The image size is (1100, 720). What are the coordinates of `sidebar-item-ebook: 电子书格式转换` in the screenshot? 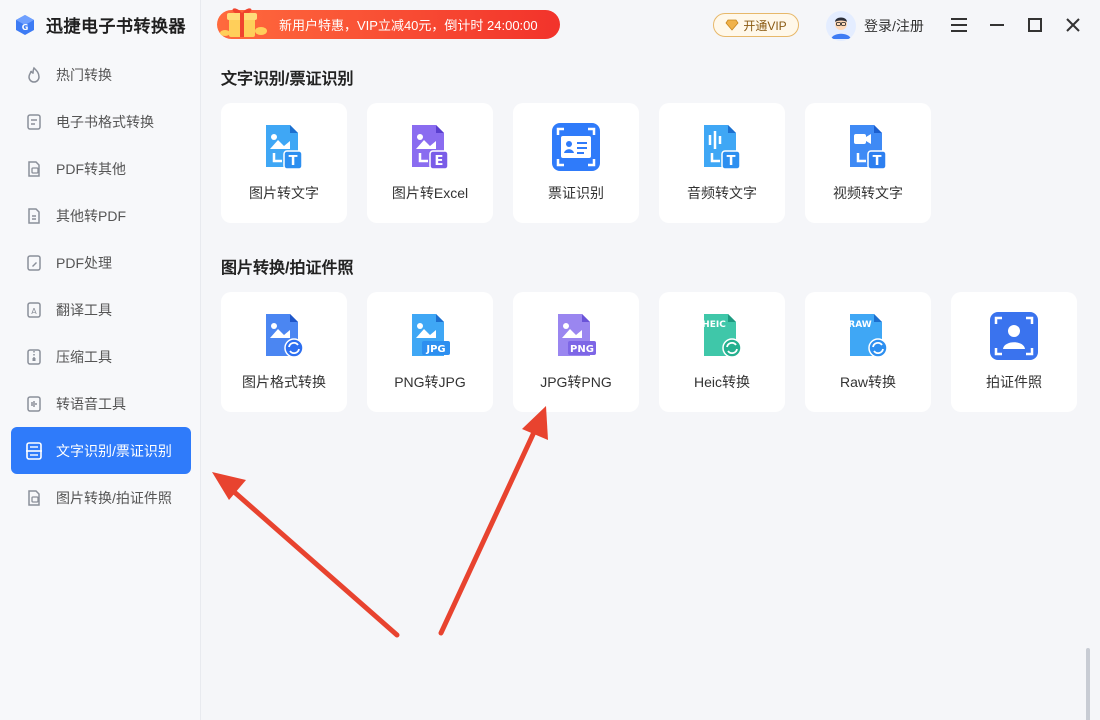 It's located at (101, 121).